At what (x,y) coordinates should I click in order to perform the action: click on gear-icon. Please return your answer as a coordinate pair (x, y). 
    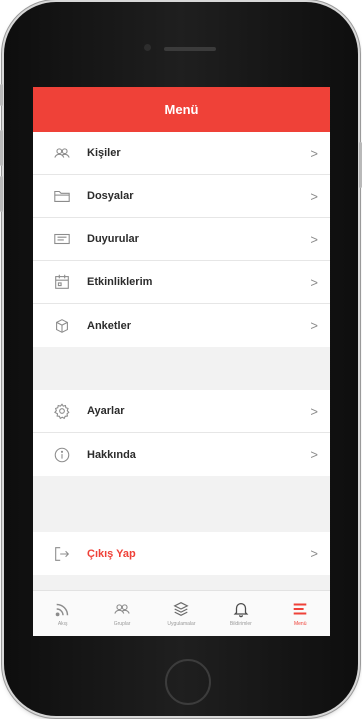
    Looking at the image, I should click on (62, 411).